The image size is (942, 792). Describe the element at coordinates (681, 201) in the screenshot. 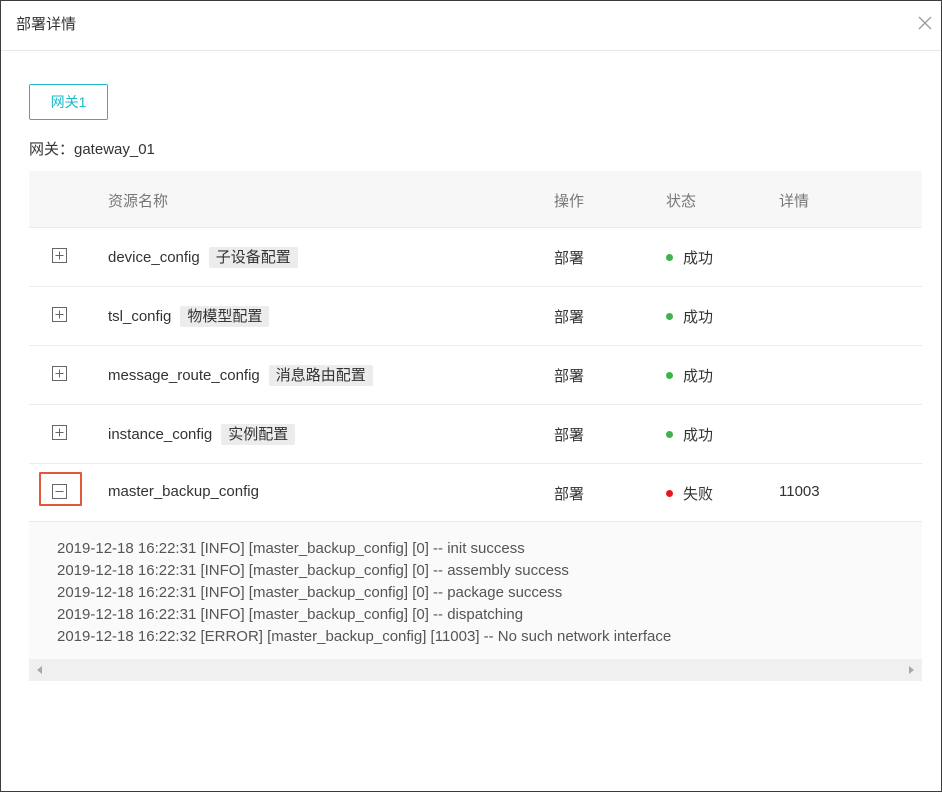

I see `column-header-status: 状态` at that location.